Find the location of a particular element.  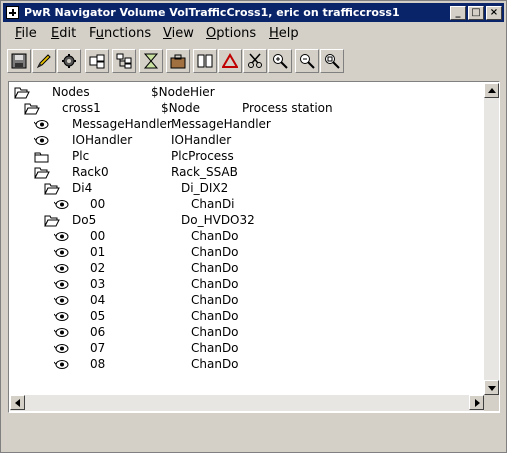

close-button: × is located at coordinates (494, 13).